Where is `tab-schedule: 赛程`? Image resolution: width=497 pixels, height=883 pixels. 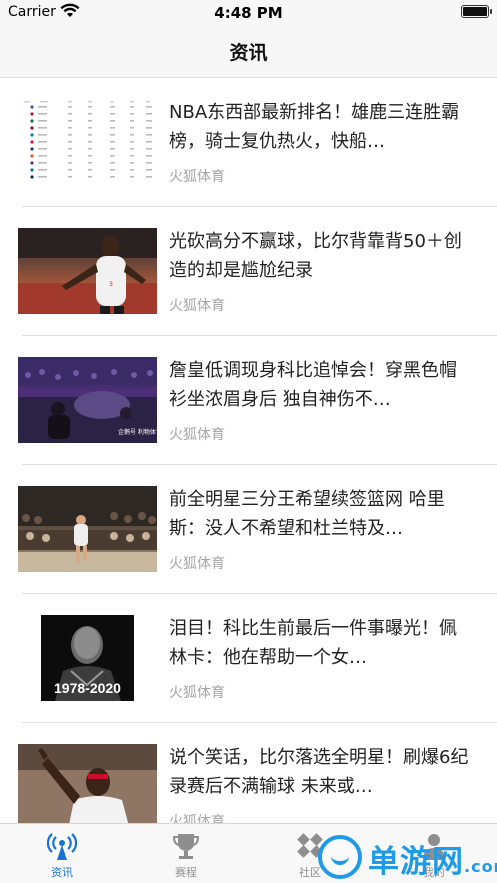 tab-schedule: 赛程 is located at coordinates (186, 853).